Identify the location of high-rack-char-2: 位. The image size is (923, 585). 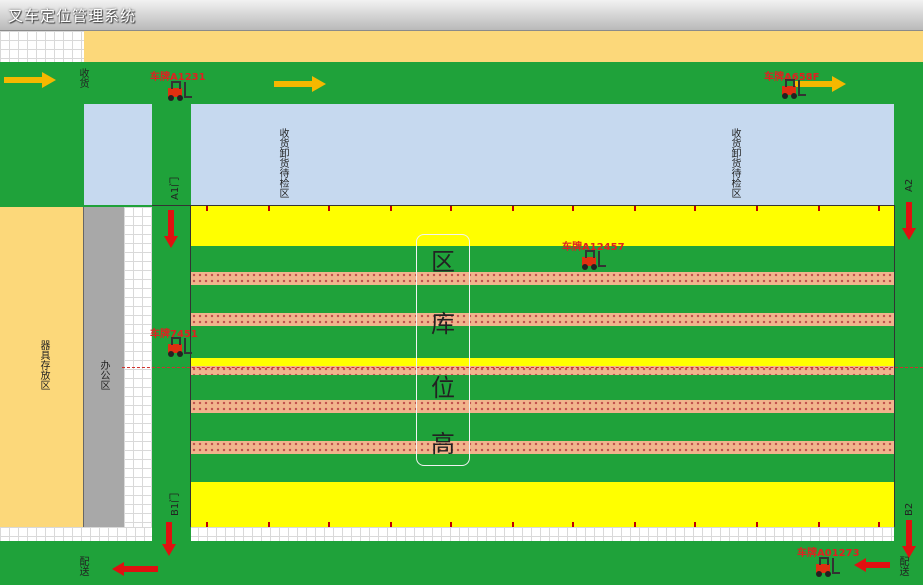
(443, 388).